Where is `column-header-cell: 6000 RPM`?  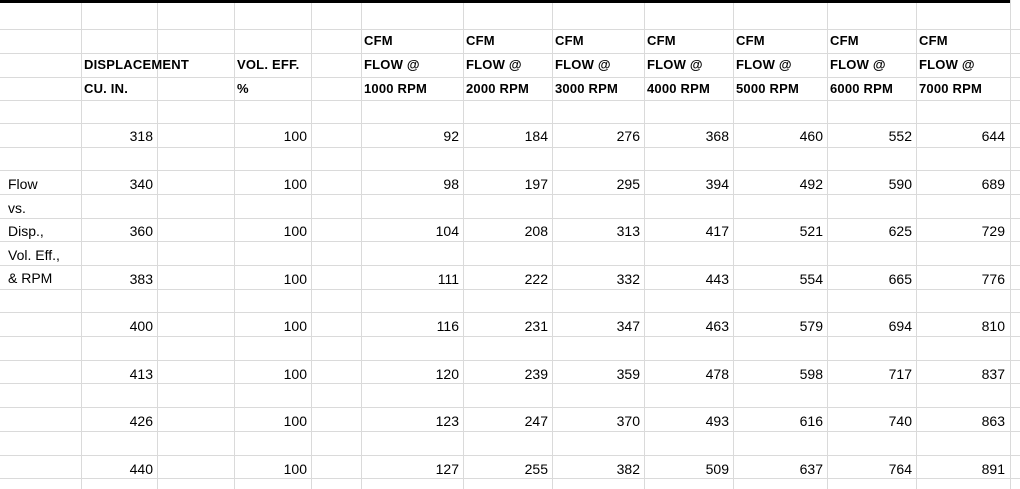
column-header-cell: 6000 RPM is located at coordinates (861, 89).